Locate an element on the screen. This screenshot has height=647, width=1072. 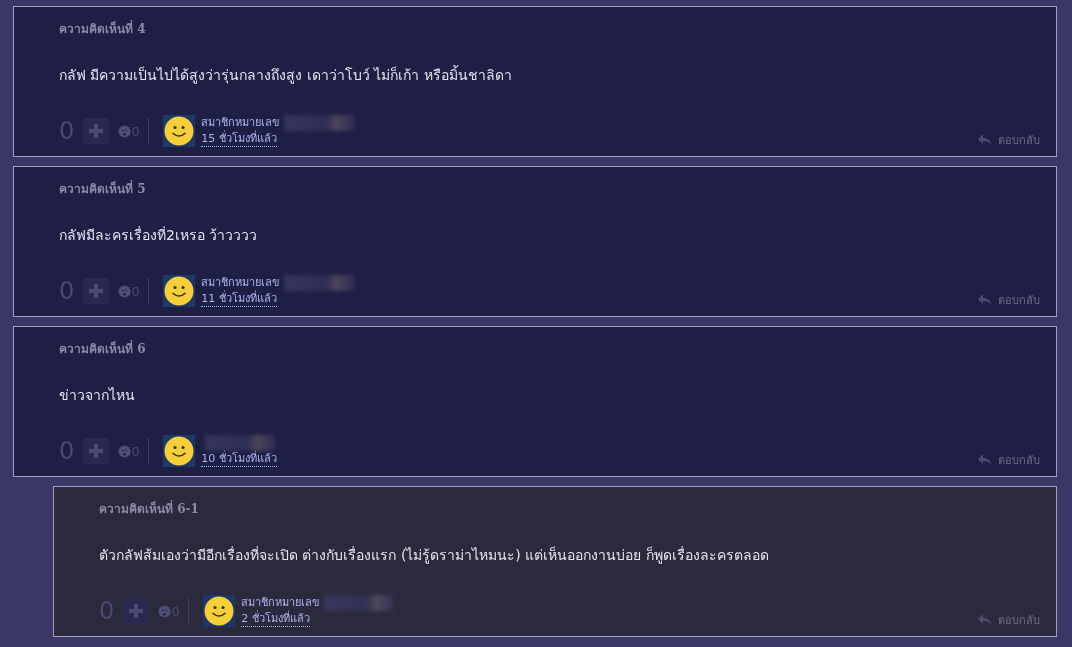
comment-text: ข่าวจากไหน is located at coordinates (97, 395).